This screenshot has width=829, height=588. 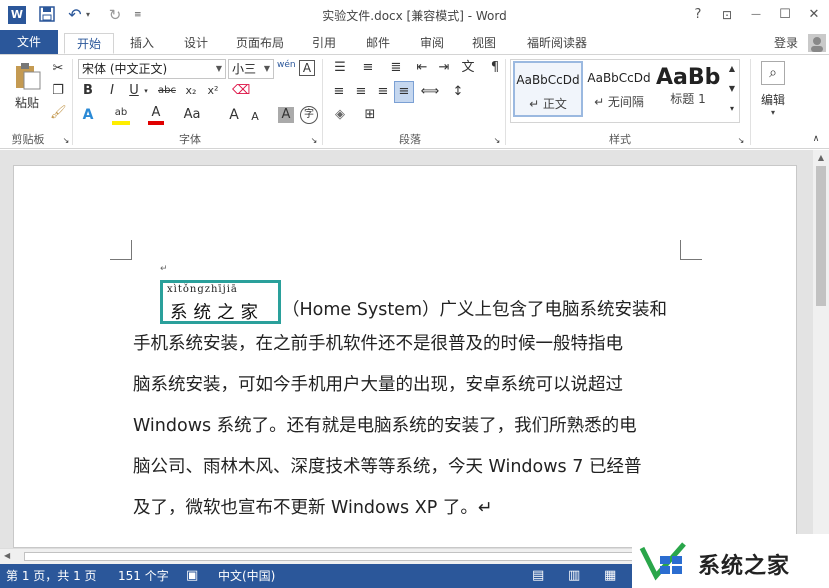 I want to click on scroll-left-icon: ◀, so click(x=7, y=555).